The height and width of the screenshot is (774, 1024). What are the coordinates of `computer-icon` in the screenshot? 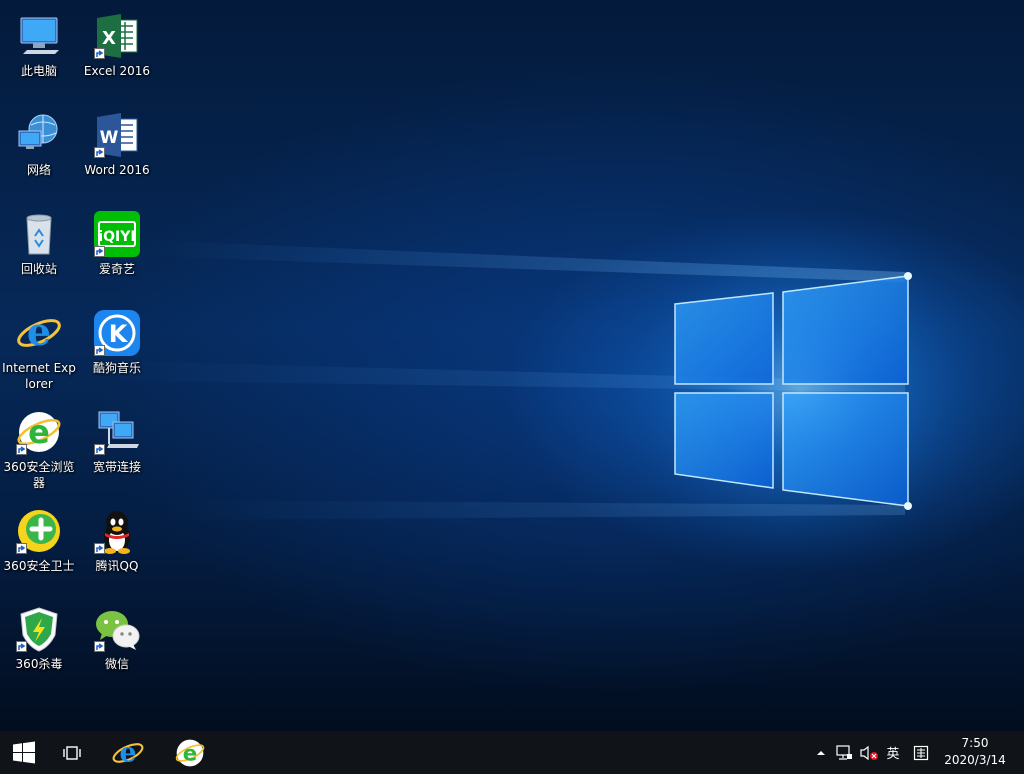 It's located at (39, 36).